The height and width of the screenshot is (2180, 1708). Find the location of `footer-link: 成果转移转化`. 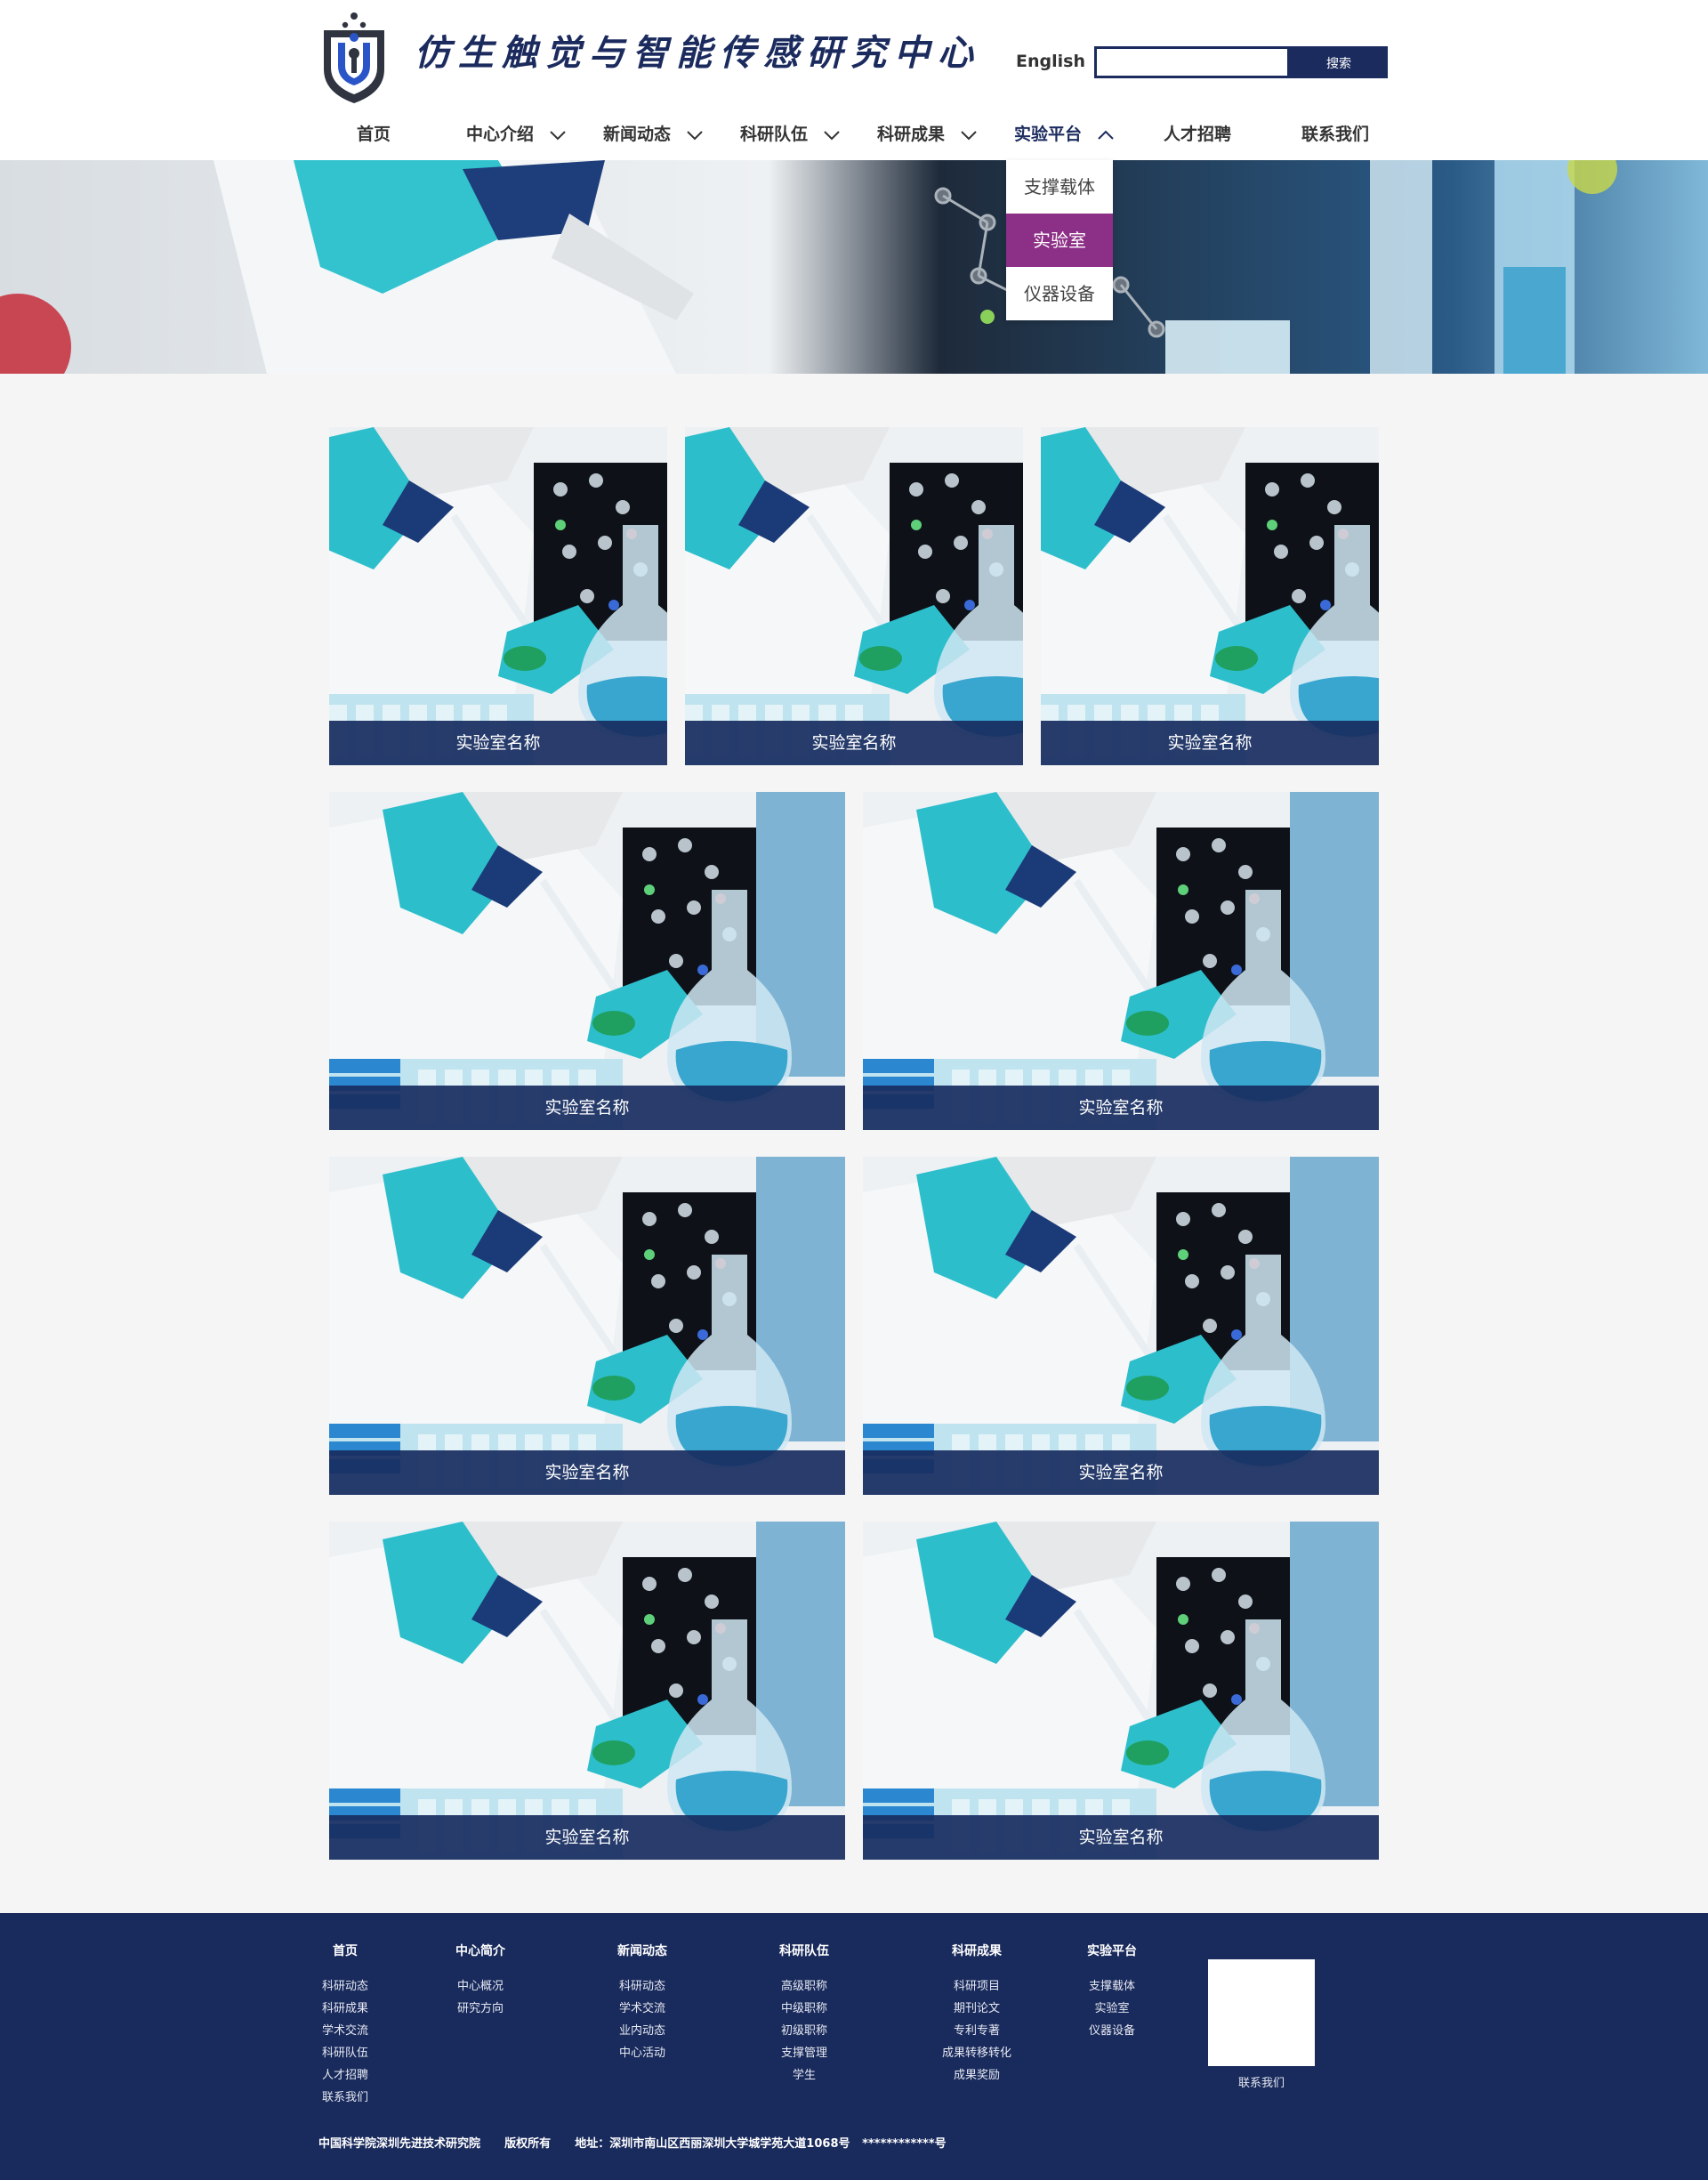

footer-link: 成果转移转化 is located at coordinates (976, 2053).